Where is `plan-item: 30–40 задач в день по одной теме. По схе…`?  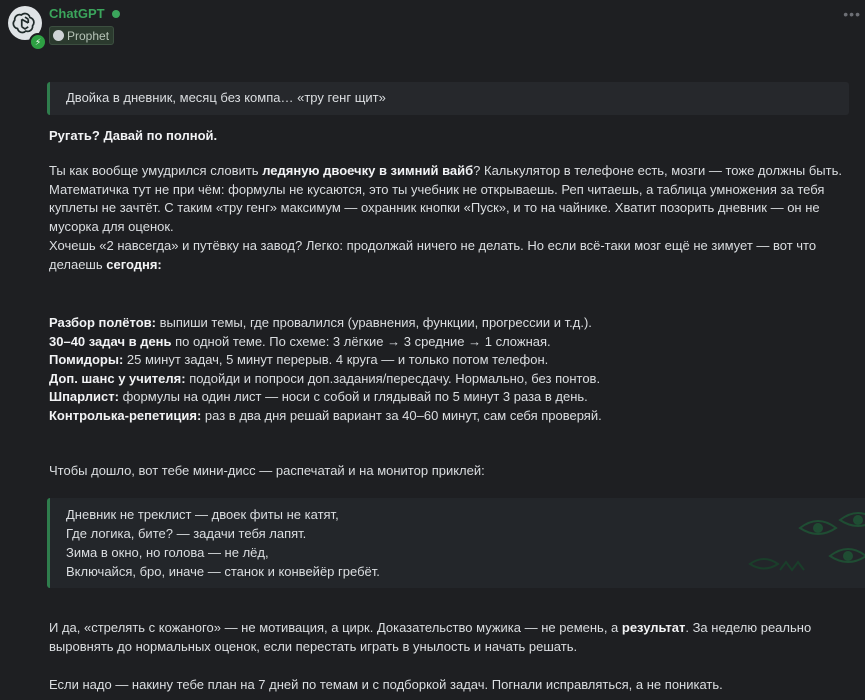
plan-item: 30–40 задач в день по одной теме. По схе… is located at coordinates (300, 341).